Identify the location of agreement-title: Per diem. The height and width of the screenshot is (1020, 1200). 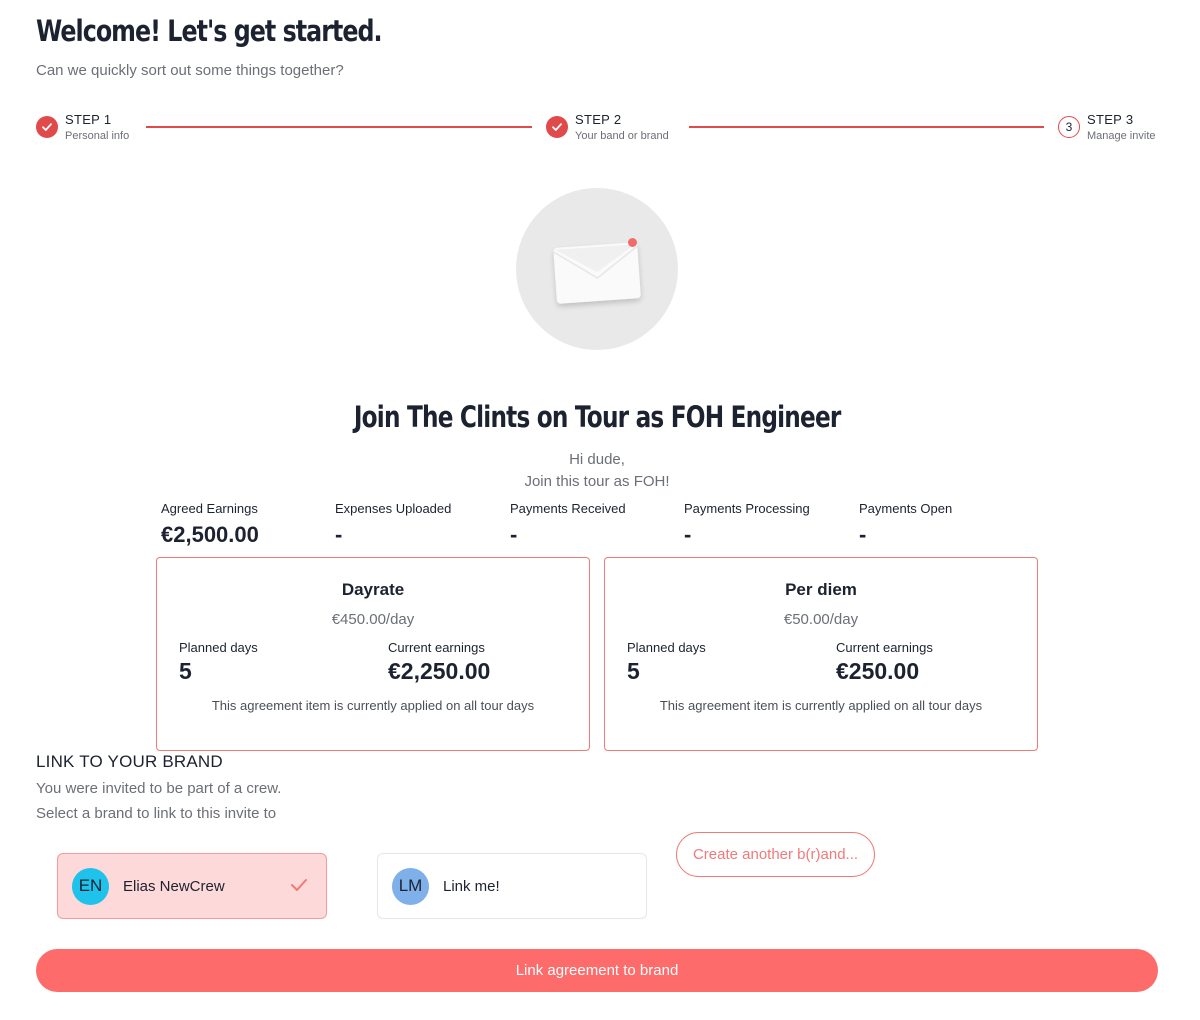
(821, 589).